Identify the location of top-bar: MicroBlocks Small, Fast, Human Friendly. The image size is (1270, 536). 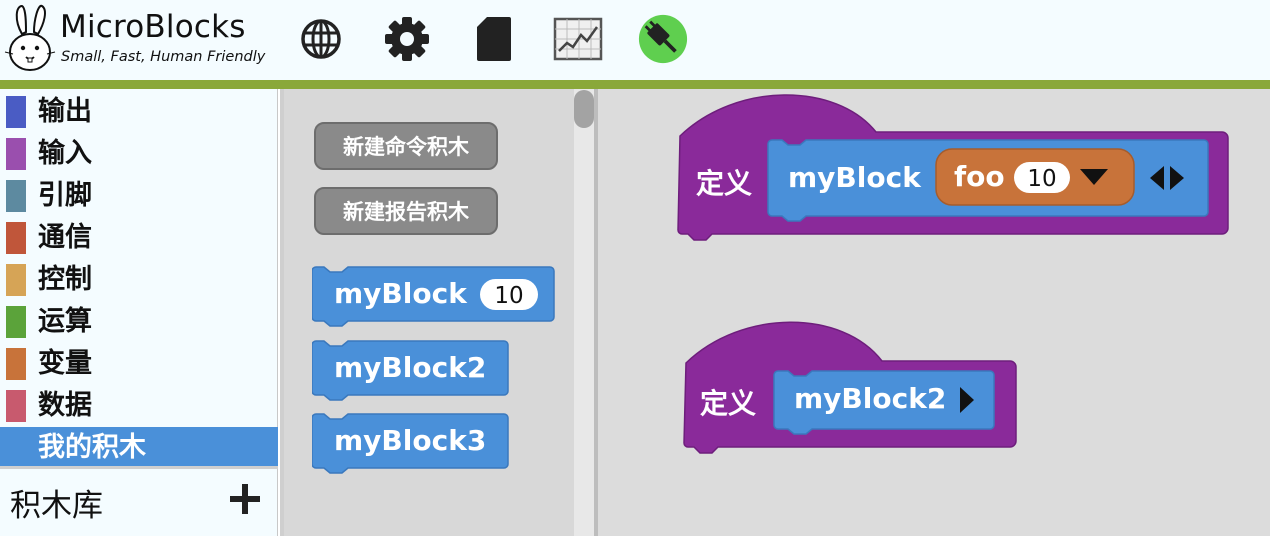
(635, 40).